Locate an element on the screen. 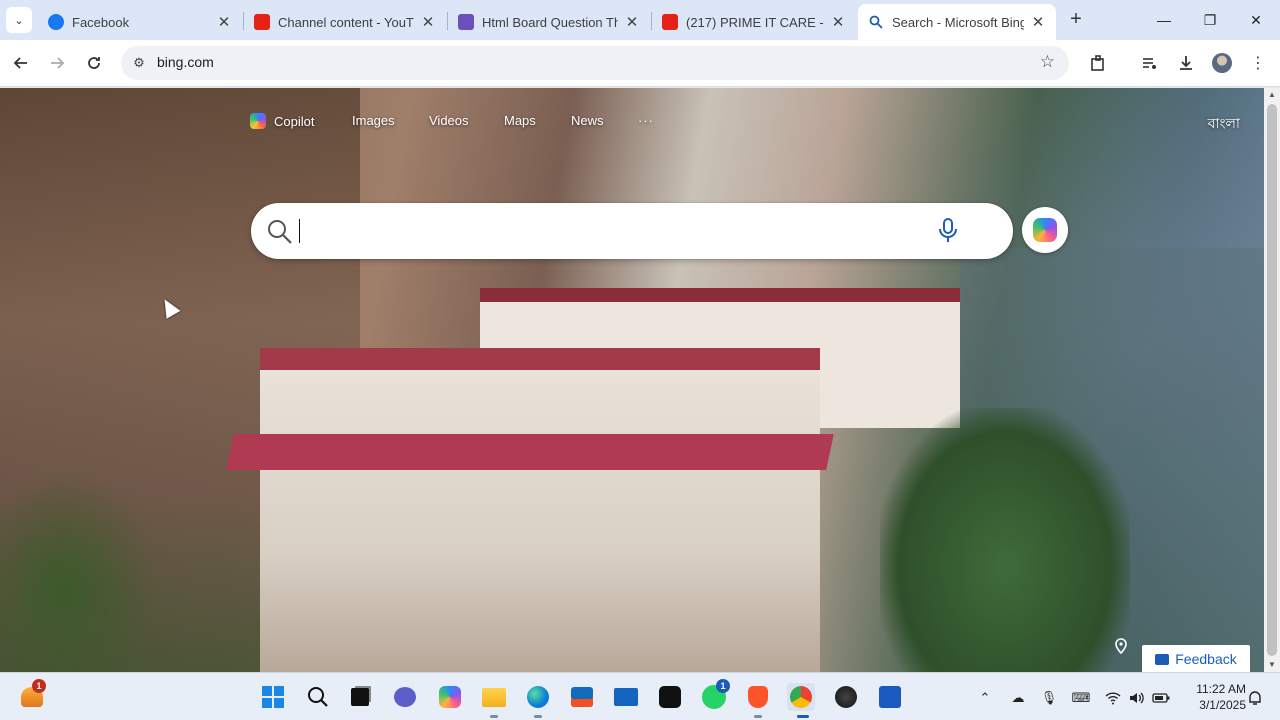 The height and width of the screenshot is (720, 1280). copilot-button is located at coordinates (1045, 230).